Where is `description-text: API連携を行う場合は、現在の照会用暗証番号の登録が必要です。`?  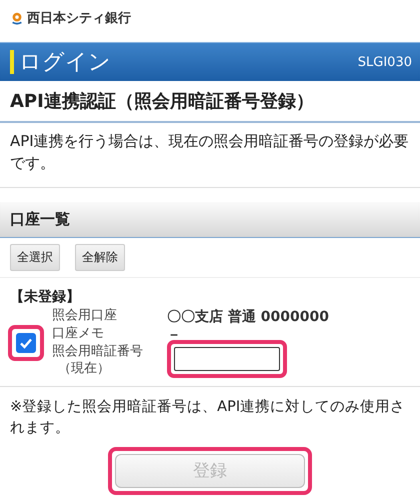 description-text: API連携を行う場合は、現在の照会用暗証番号の登録が必要です。 is located at coordinates (210, 155).